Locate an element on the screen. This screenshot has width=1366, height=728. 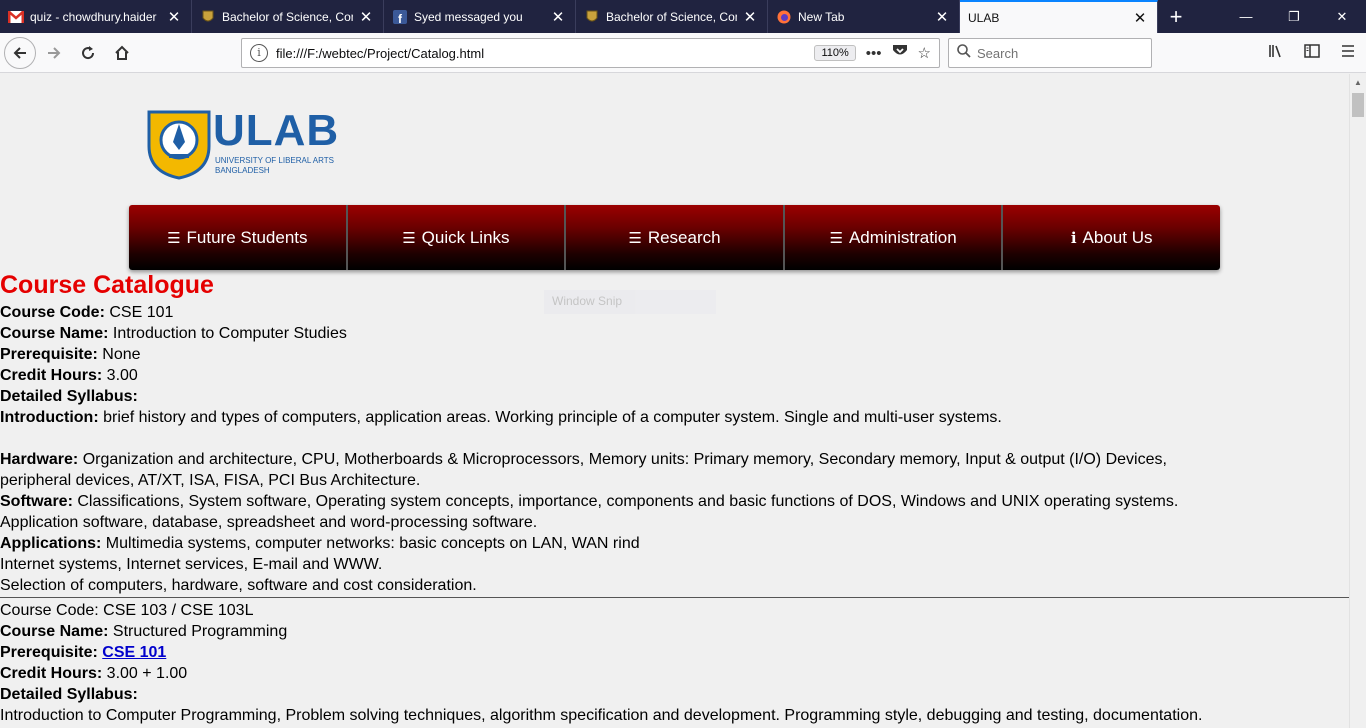
menu-label: About Us is located at coordinates (1117, 237).